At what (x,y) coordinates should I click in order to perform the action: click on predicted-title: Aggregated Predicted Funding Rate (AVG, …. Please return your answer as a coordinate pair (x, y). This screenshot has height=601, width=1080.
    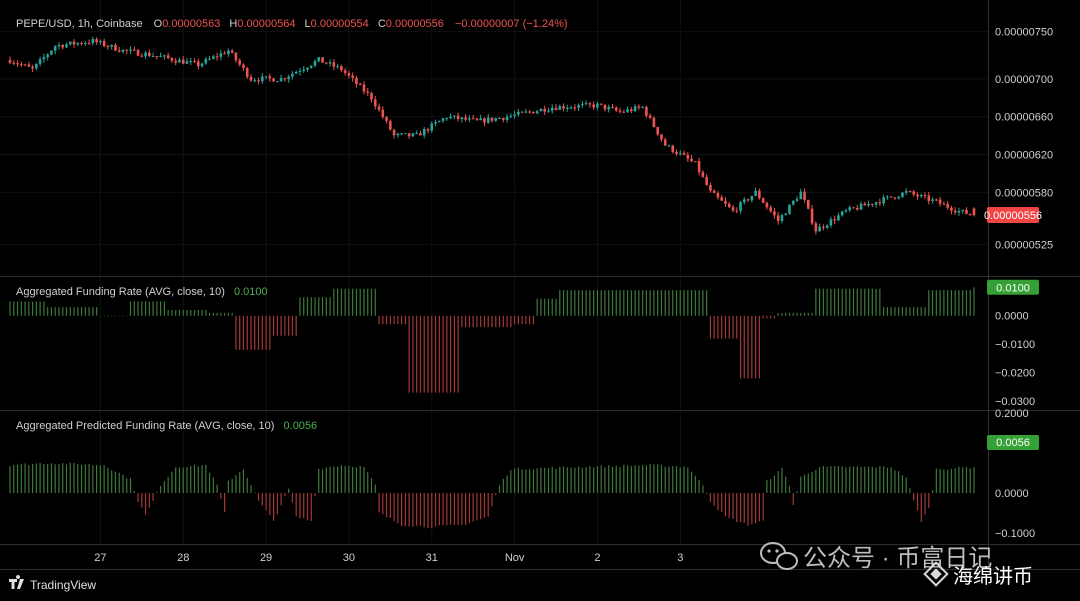
    Looking at the image, I should click on (145, 426).